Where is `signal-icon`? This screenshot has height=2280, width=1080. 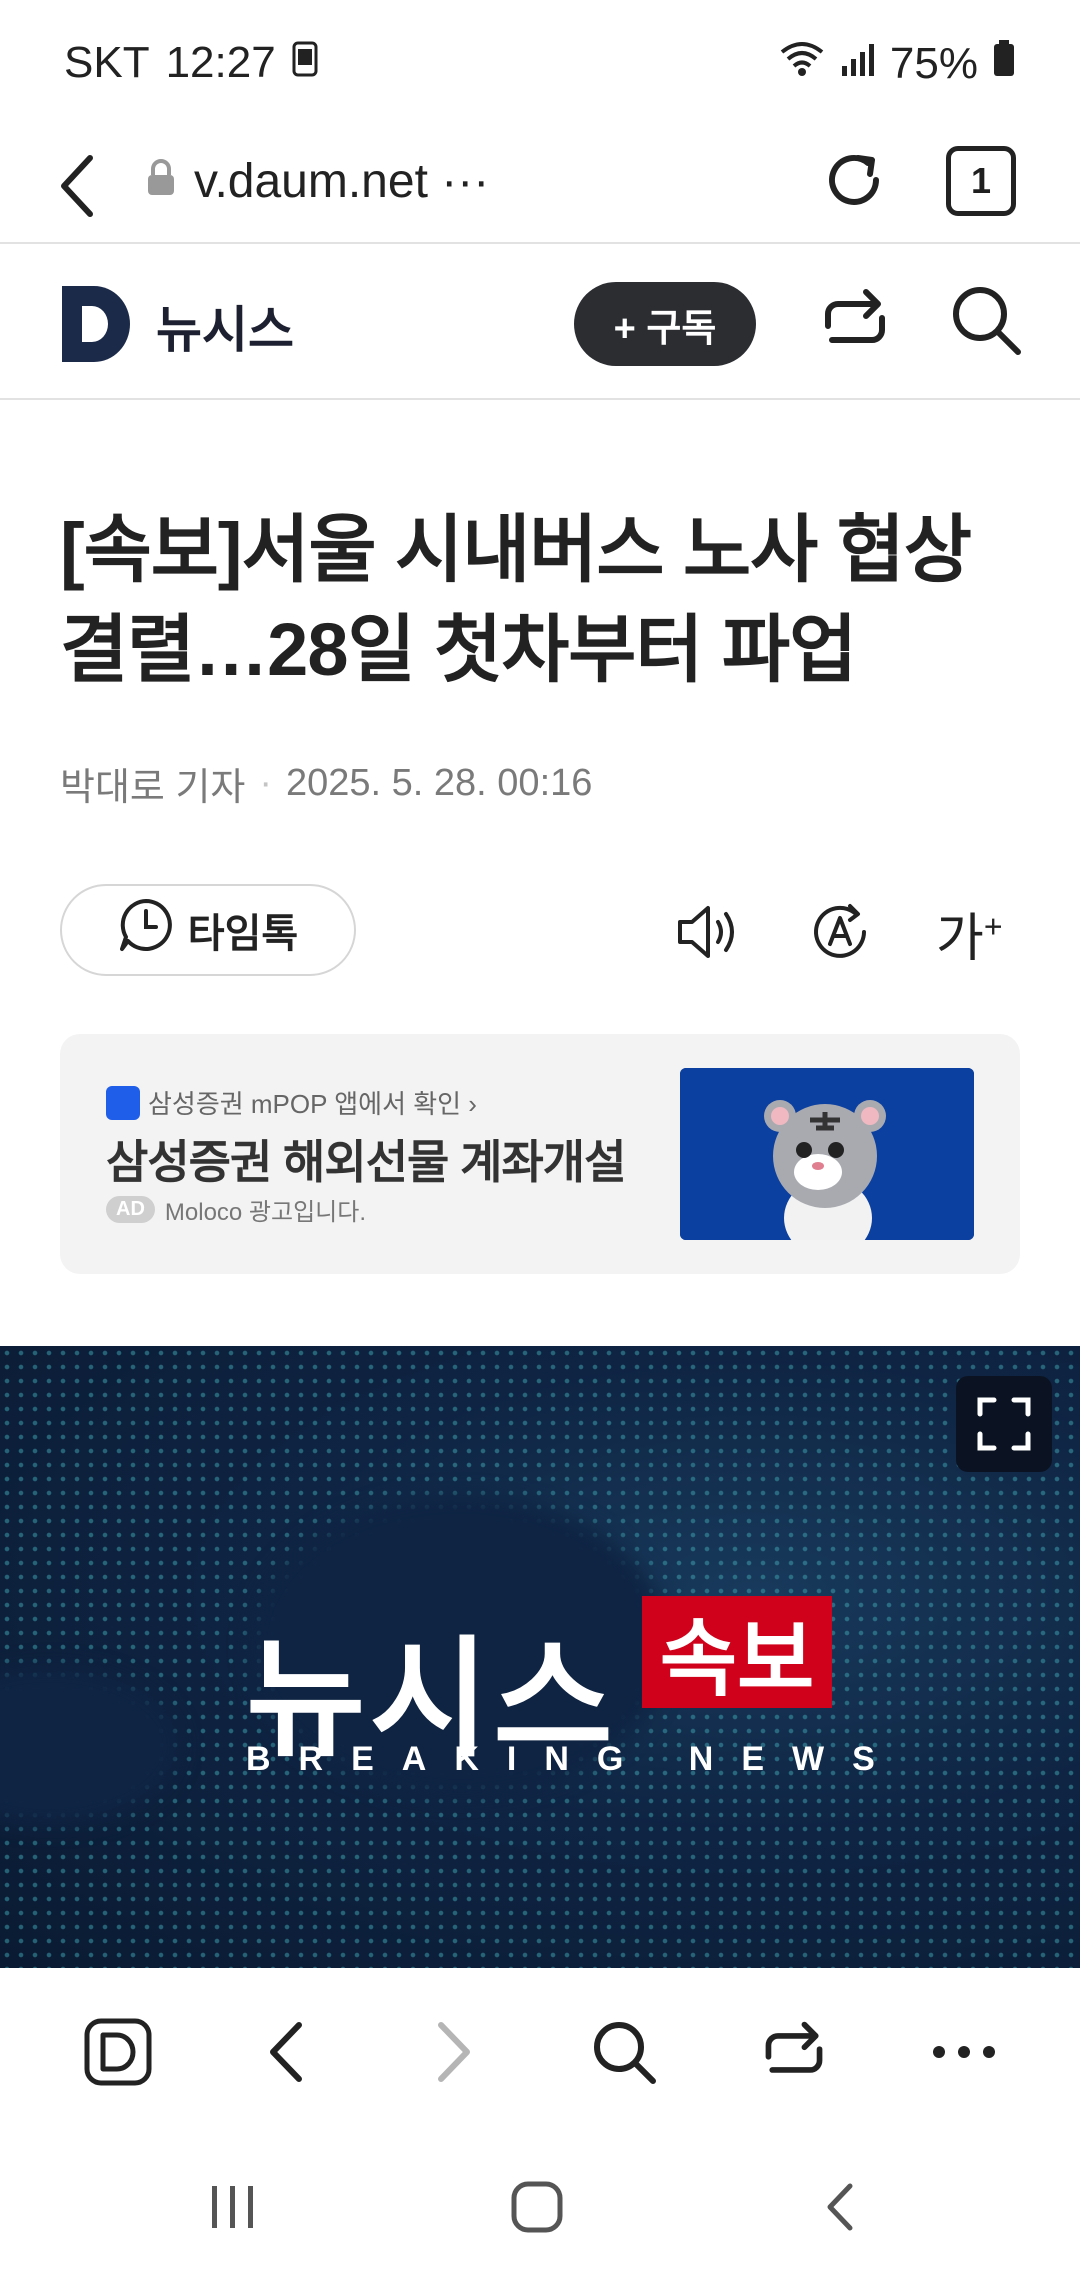
signal-icon is located at coordinates (858, 64).